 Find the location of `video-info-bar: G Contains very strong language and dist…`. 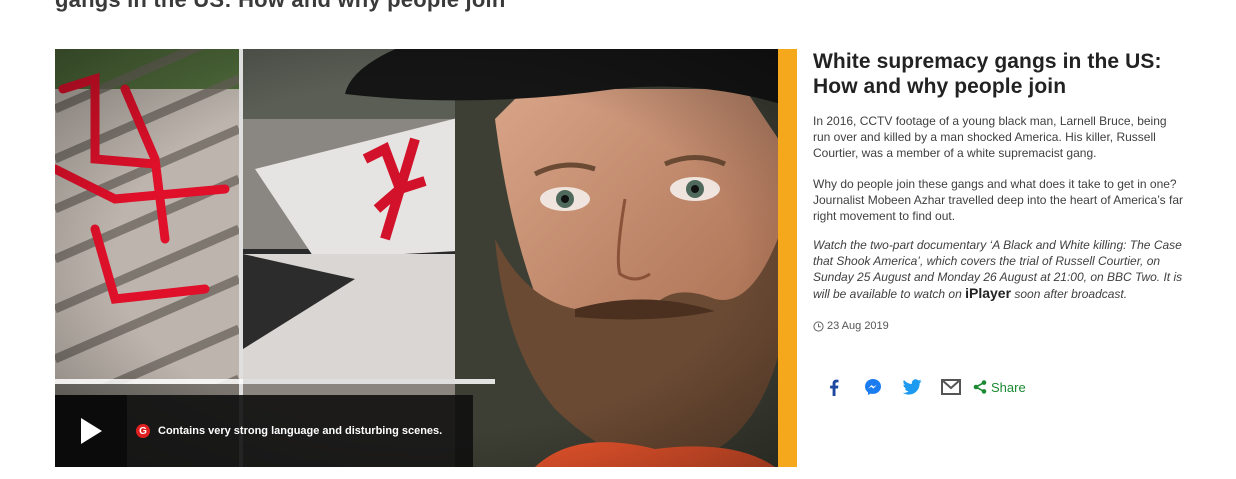

video-info-bar: G Contains very strong language and dist… is located at coordinates (264, 431).